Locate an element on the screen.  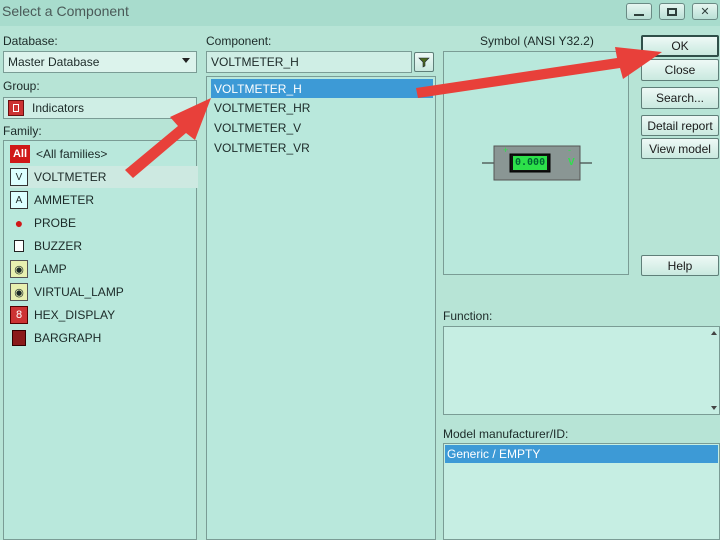
scroll-up-icon is located at coordinates (714, 333).